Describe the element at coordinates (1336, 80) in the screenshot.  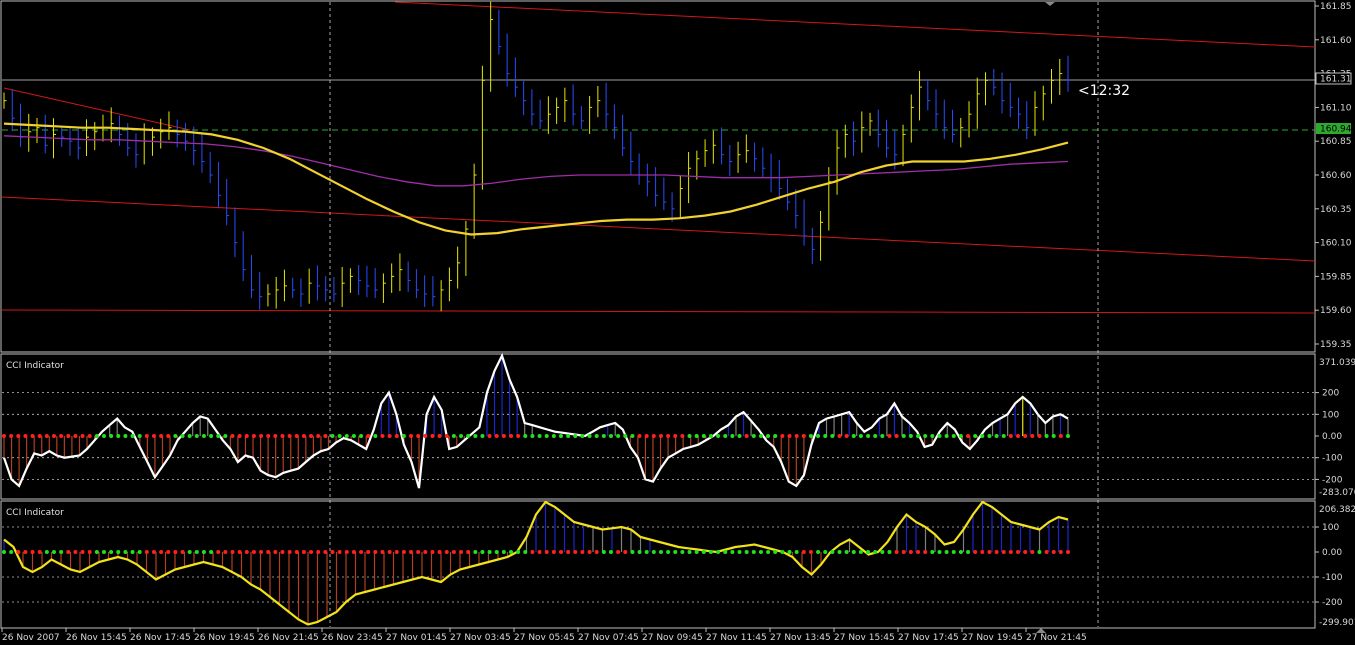
I see `current-price-label: 161.31` at that location.